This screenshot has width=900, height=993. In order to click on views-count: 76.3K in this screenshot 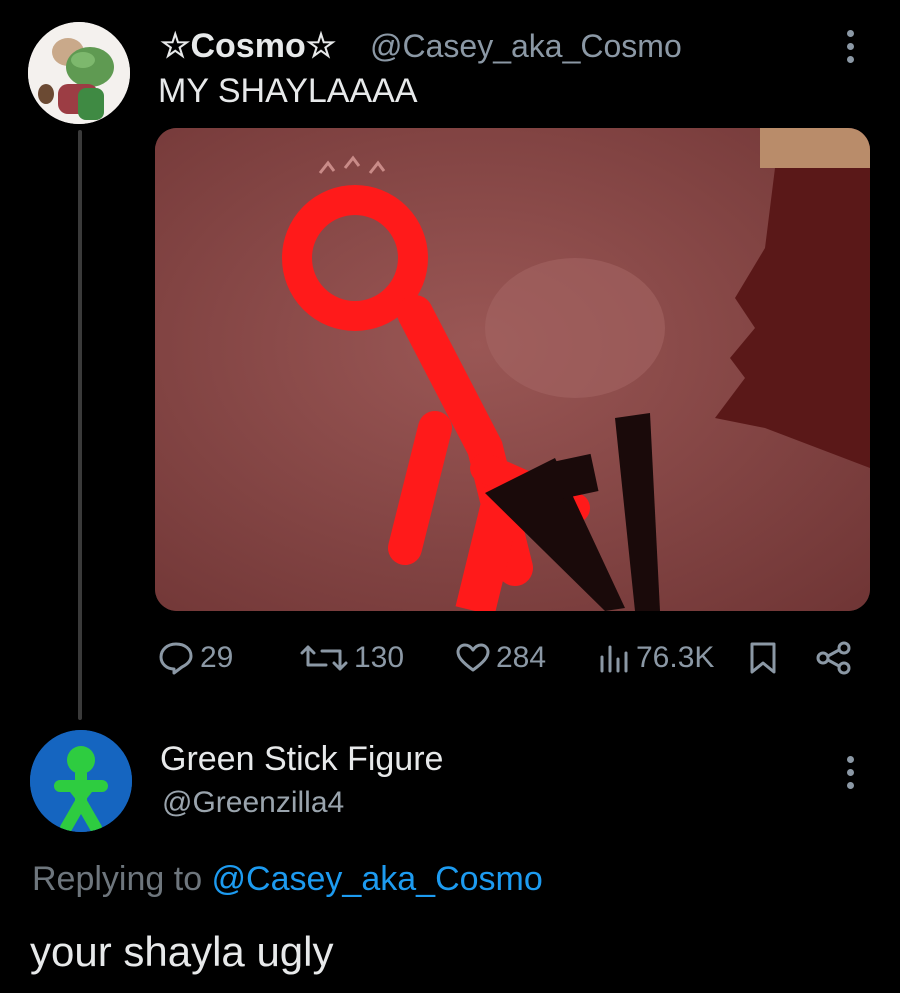, I will do `click(675, 657)`.